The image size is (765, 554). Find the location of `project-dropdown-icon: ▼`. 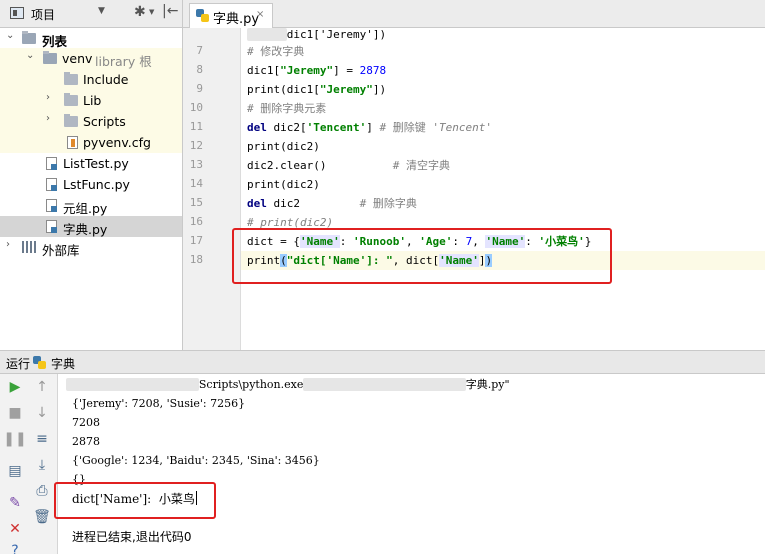

project-dropdown-icon: ▼ is located at coordinates (101, 11).